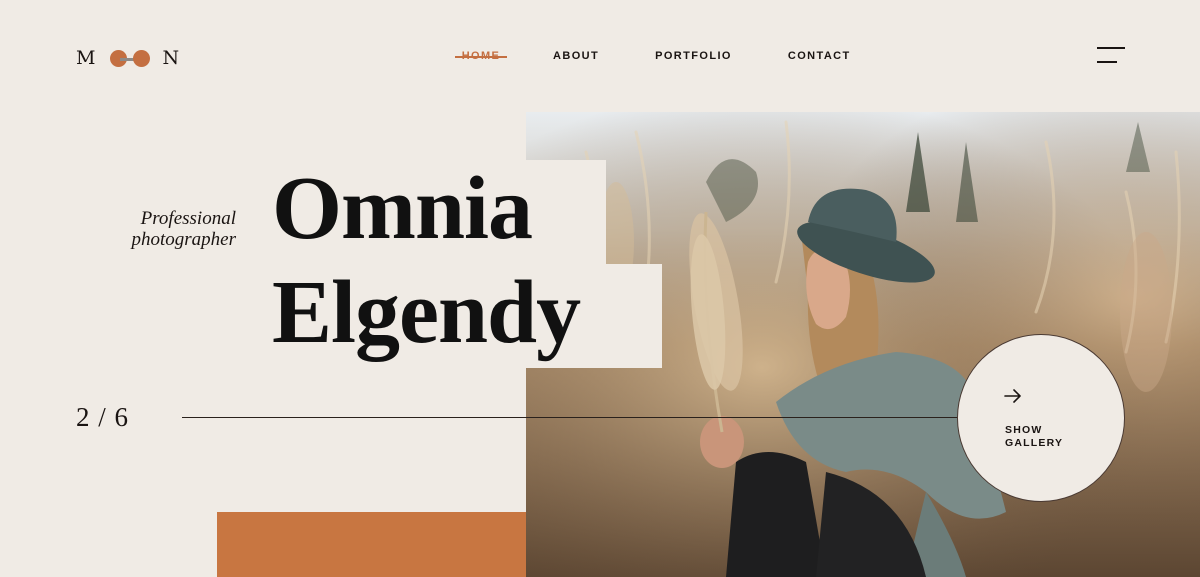 The image size is (1200, 577). I want to click on show-gallery-label: SHOW GALLERY, so click(1050, 437).